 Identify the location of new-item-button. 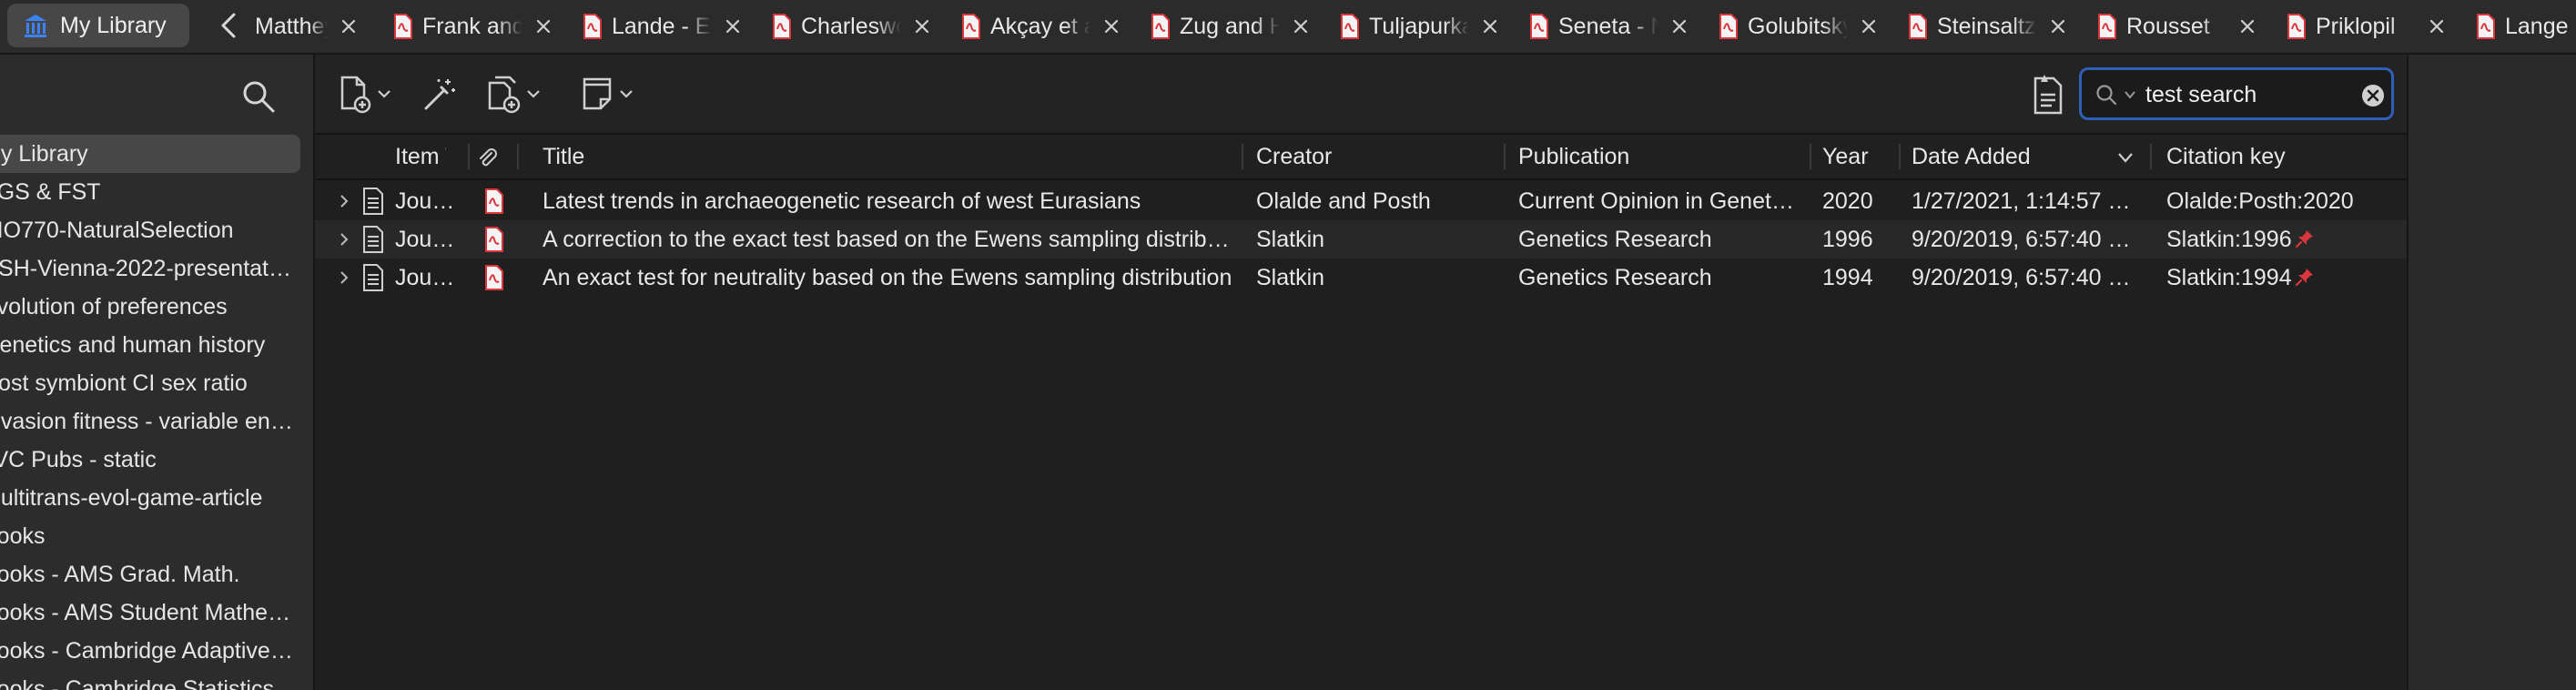
(364, 94).